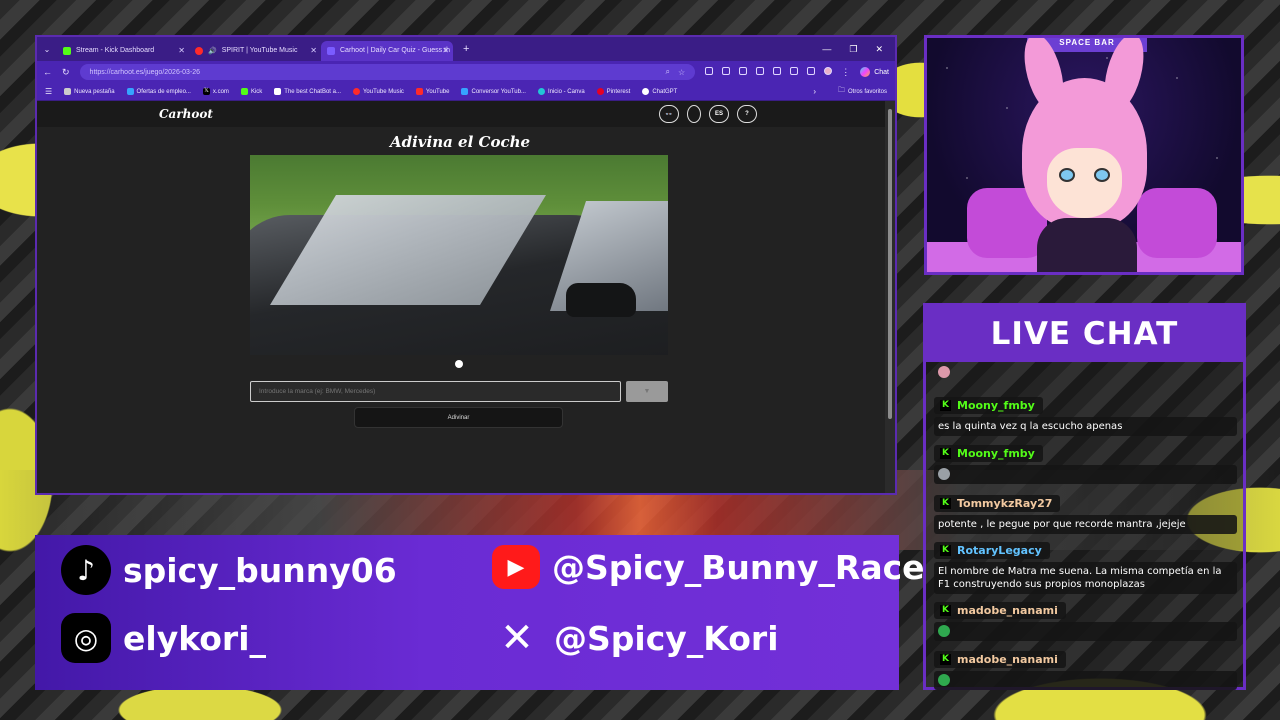  Describe the element at coordinates (215, 91) in the screenshot. I see `bookmark-item: 𝕏x.com` at that location.